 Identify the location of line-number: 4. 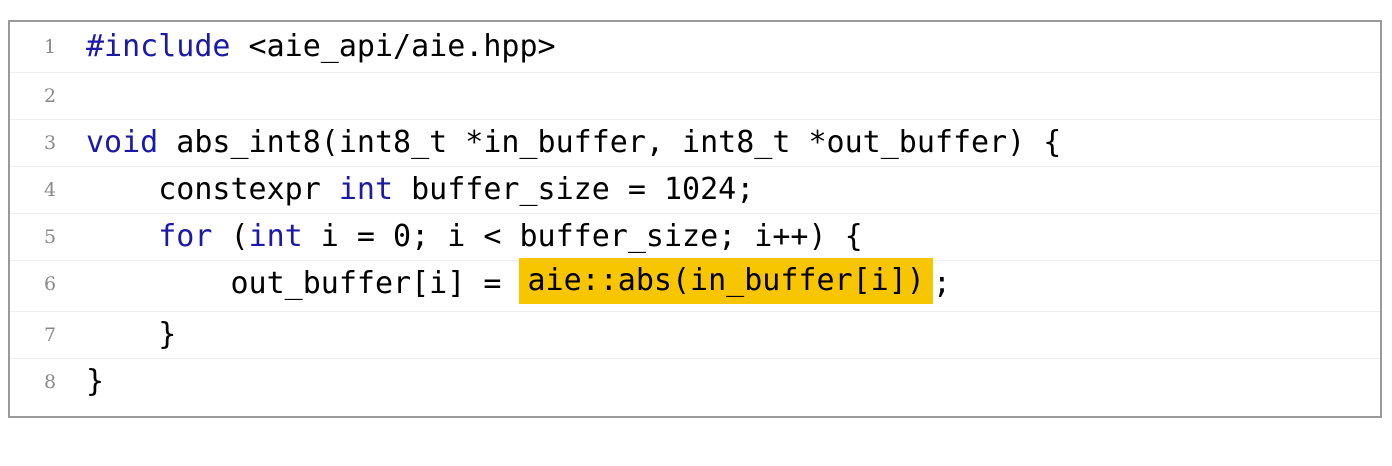
(50, 190).